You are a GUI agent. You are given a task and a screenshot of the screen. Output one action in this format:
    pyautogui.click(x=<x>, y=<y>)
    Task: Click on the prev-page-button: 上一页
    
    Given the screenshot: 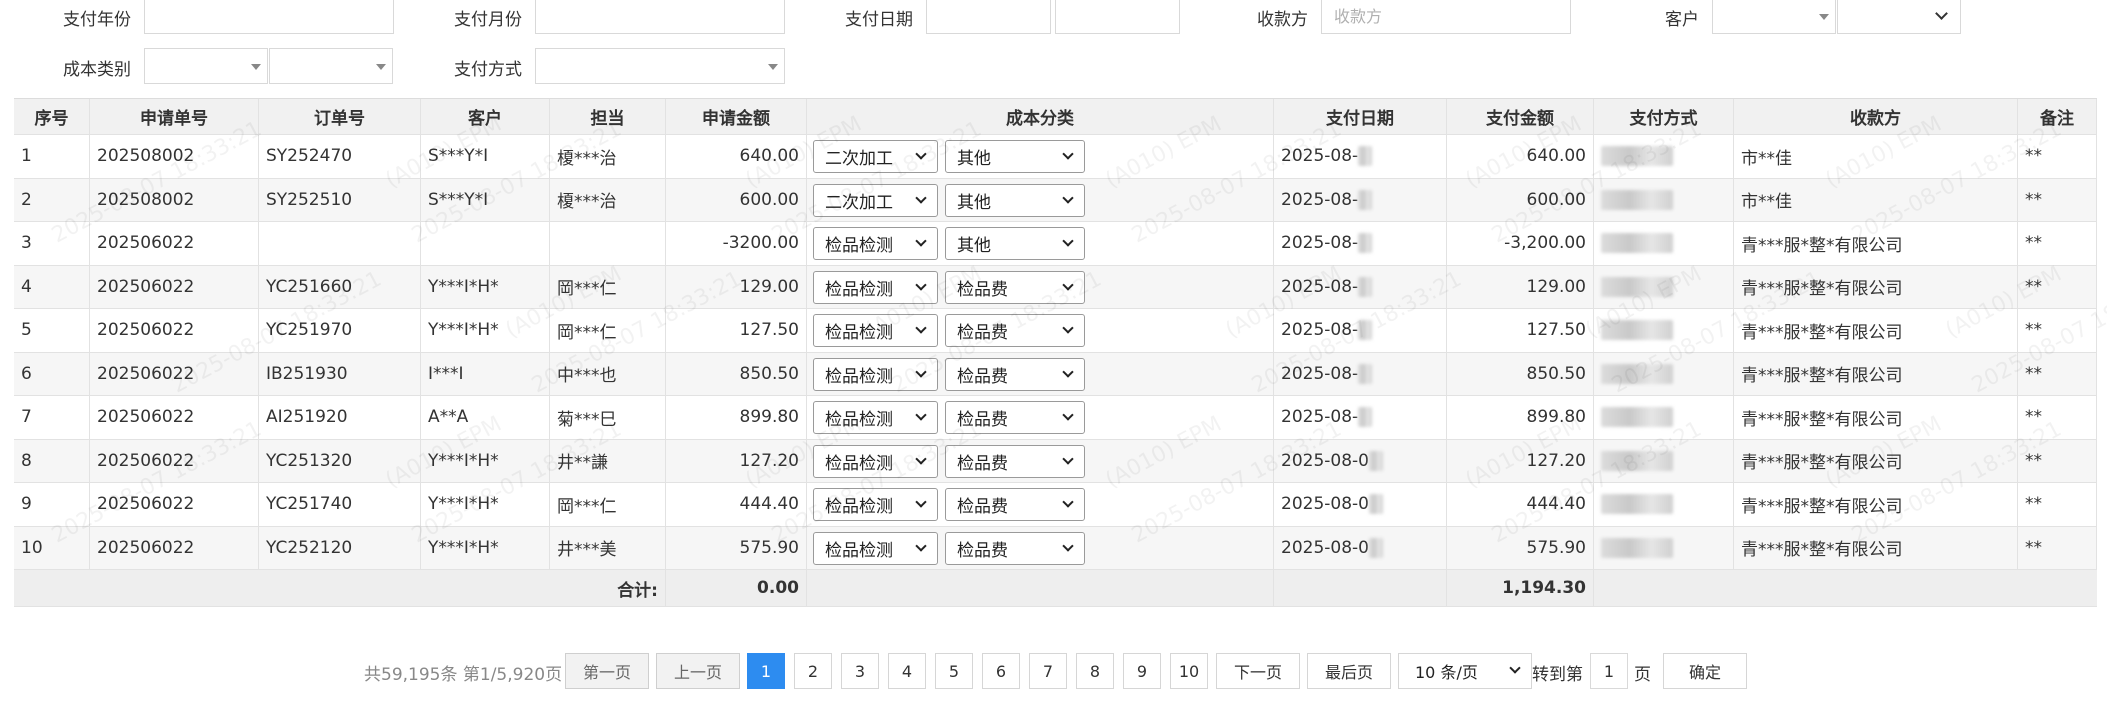 What is the action you would take?
    pyautogui.click(x=698, y=671)
    